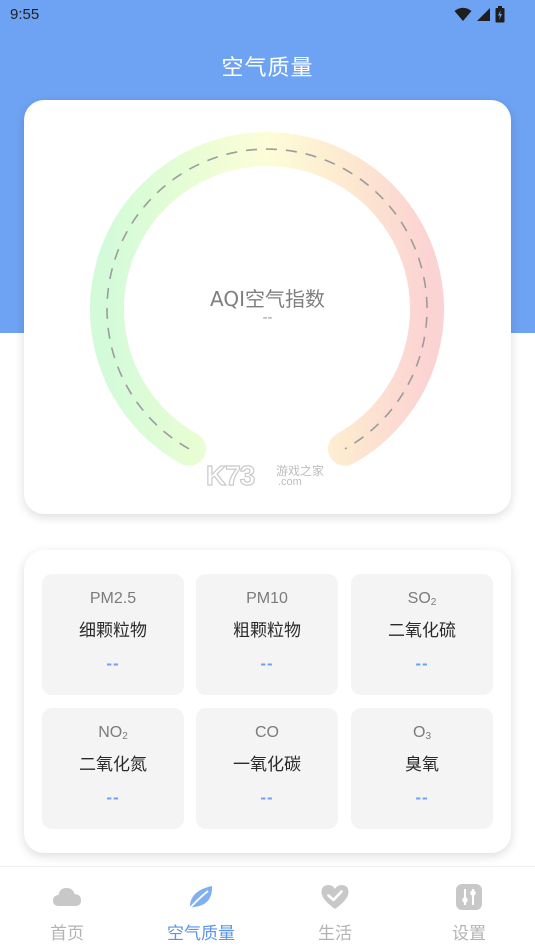 This screenshot has height=951, width=535. I want to click on pollutant-tile-no2: NO2 二氧化氮 --, so click(113, 768).